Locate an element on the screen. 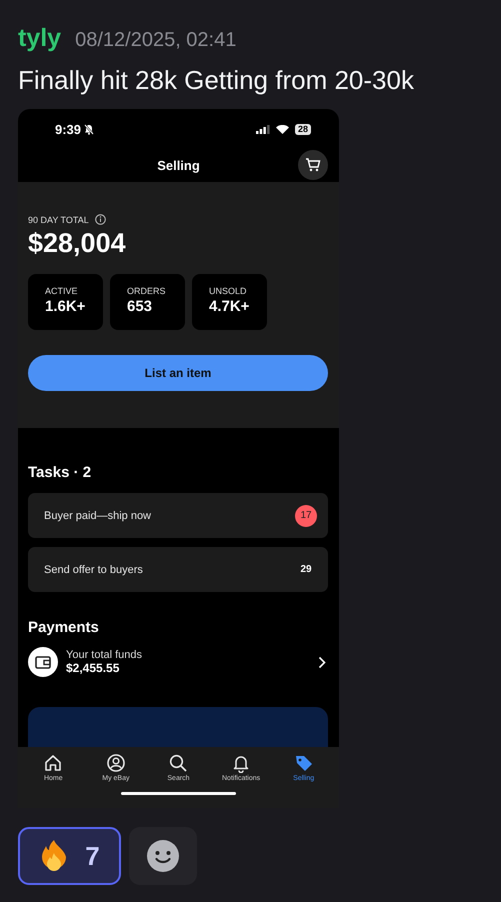  tag-icon is located at coordinates (304, 763).